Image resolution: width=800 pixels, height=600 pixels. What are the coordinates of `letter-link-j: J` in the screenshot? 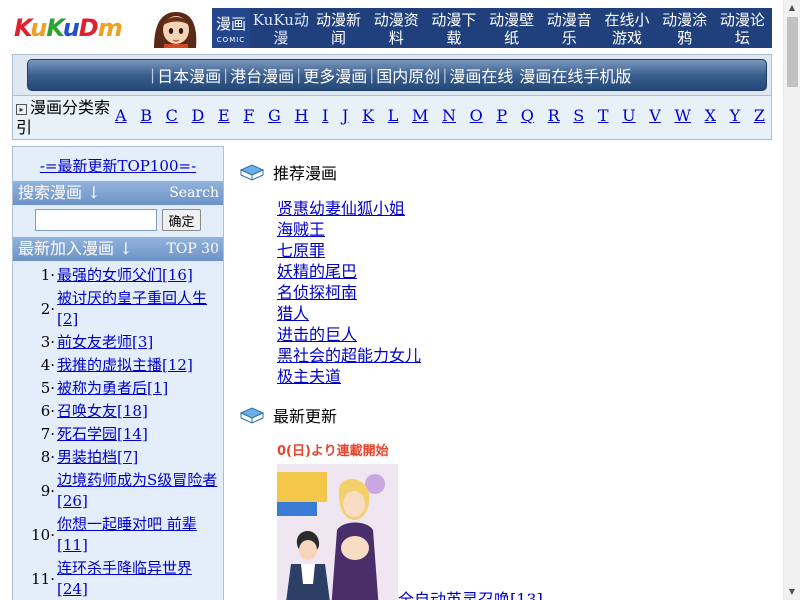 It's located at (345, 115).